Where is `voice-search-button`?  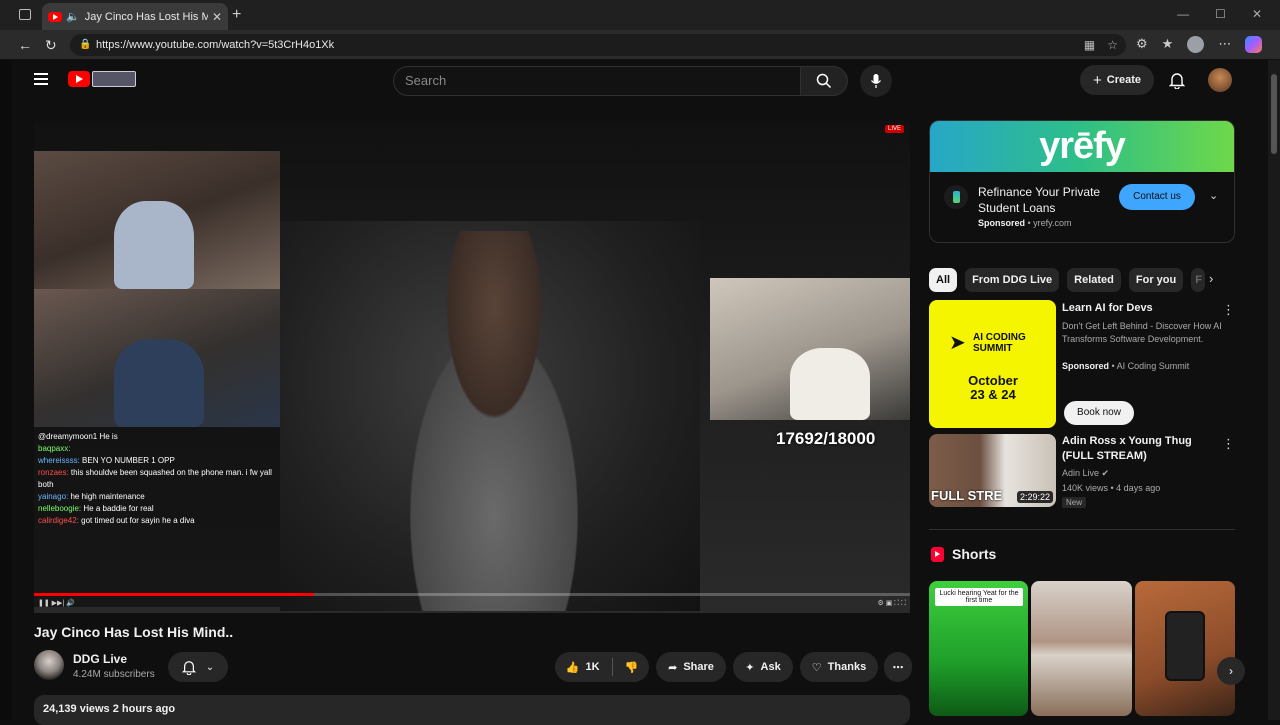 voice-search-button is located at coordinates (876, 81).